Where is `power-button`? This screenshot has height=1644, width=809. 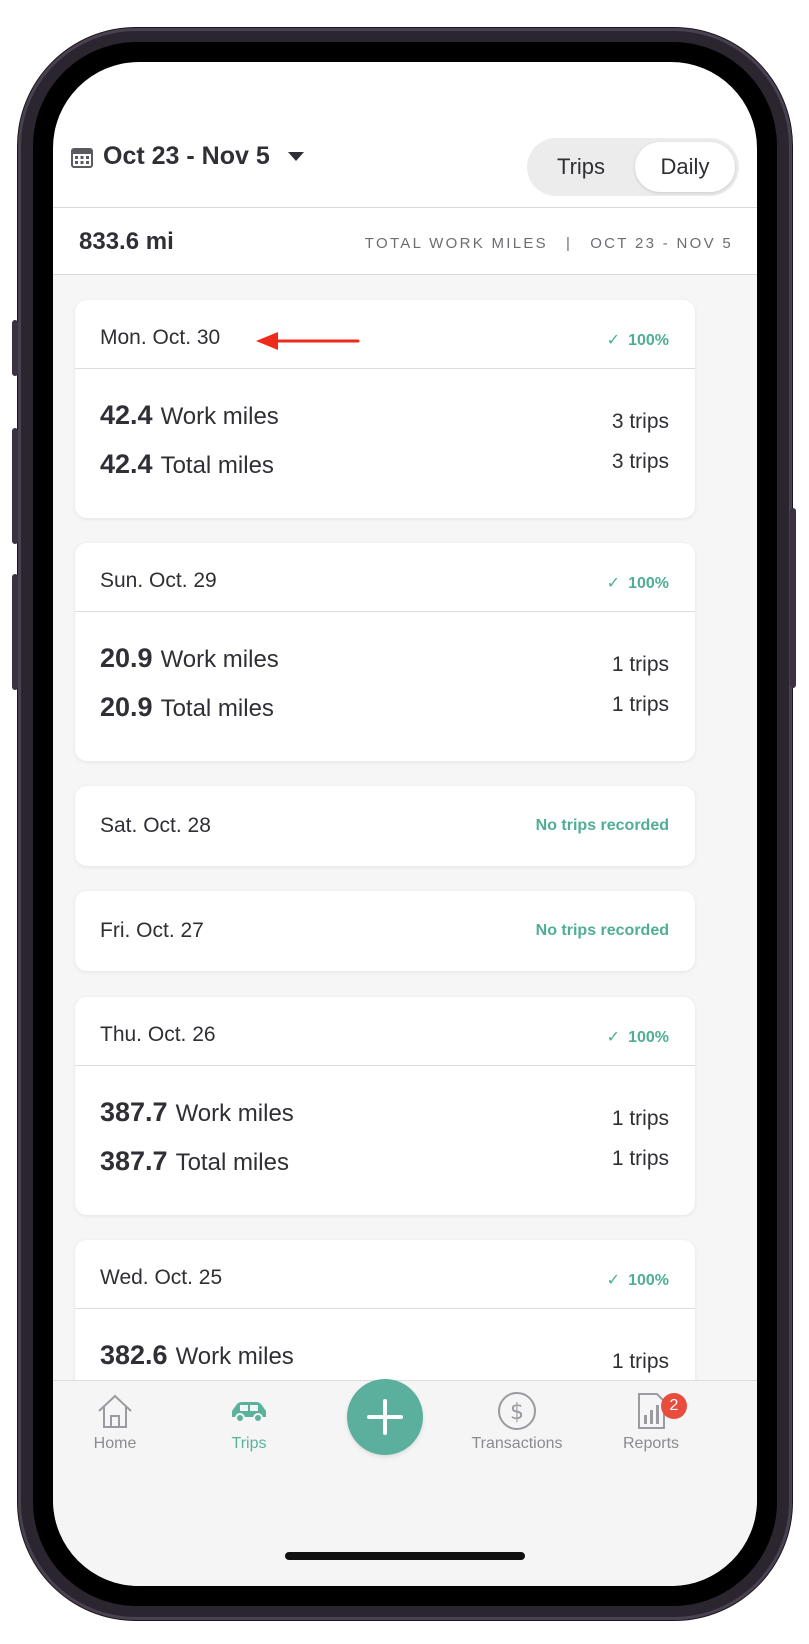
power-button is located at coordinates (793, 598).